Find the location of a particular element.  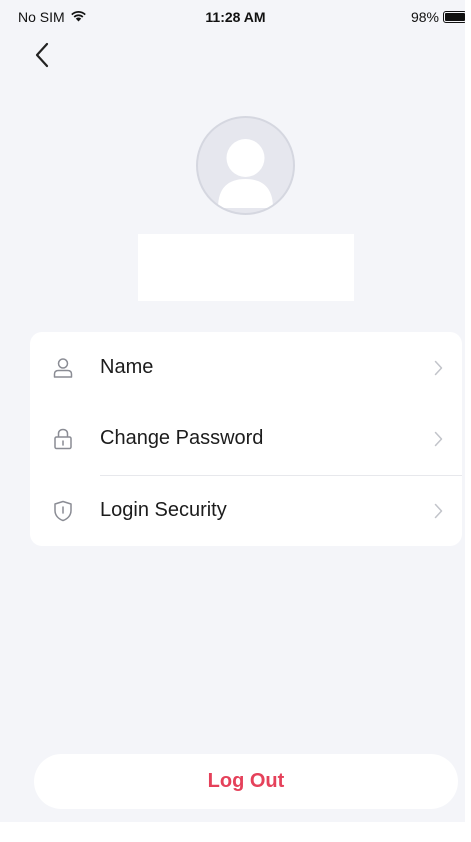

status-right: 98% is located at coordinates (439, 17).